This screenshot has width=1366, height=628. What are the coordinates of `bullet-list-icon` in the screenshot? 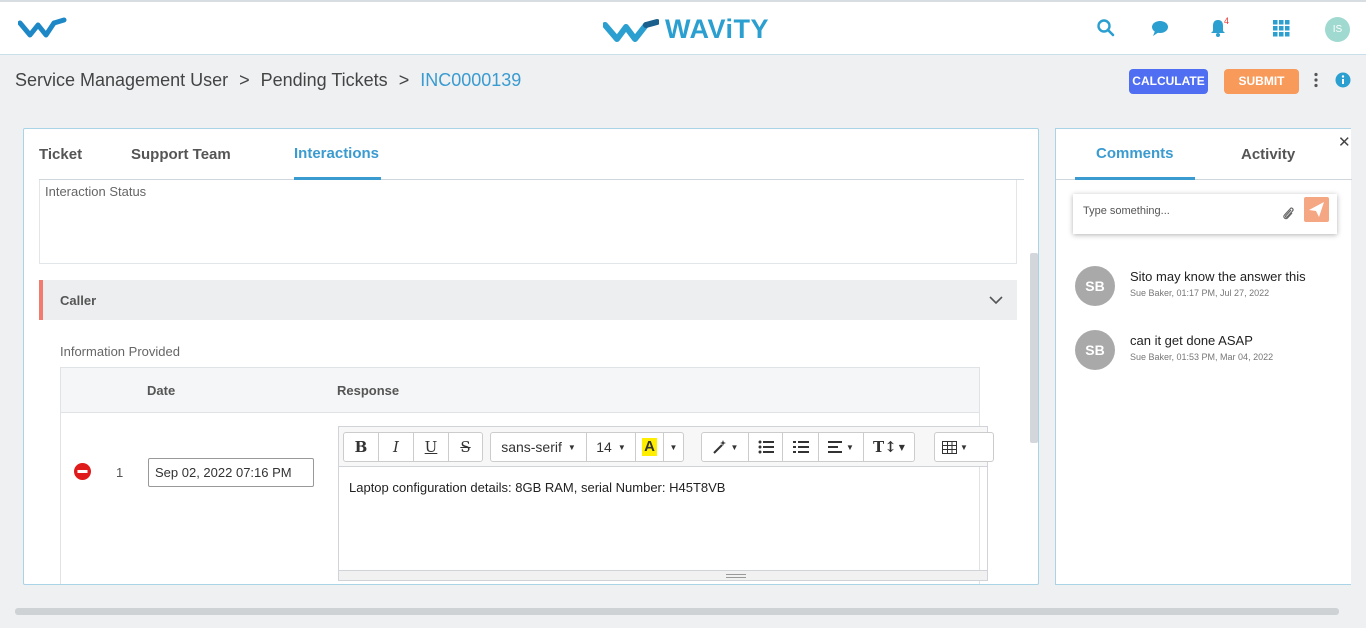 It's located at (766, 447).